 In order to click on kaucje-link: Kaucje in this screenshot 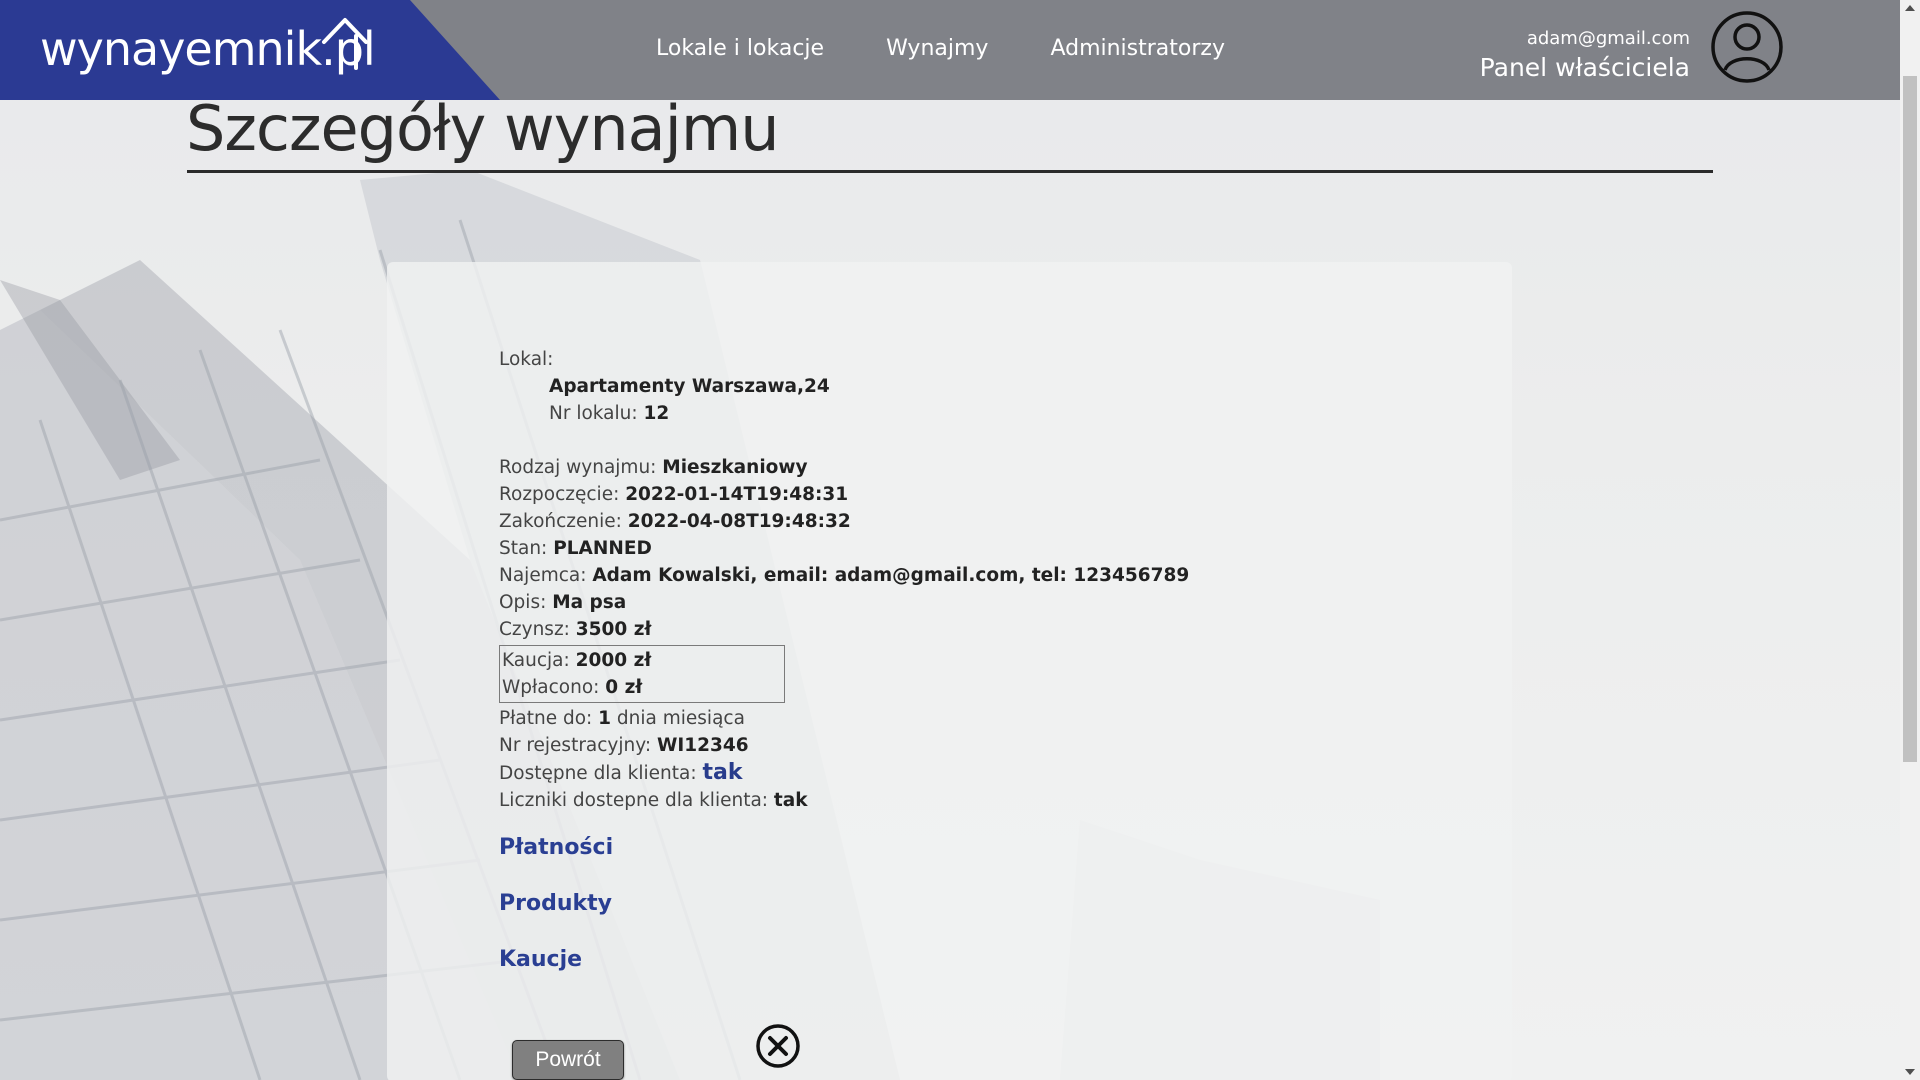, I will do `click(844, 959)`.